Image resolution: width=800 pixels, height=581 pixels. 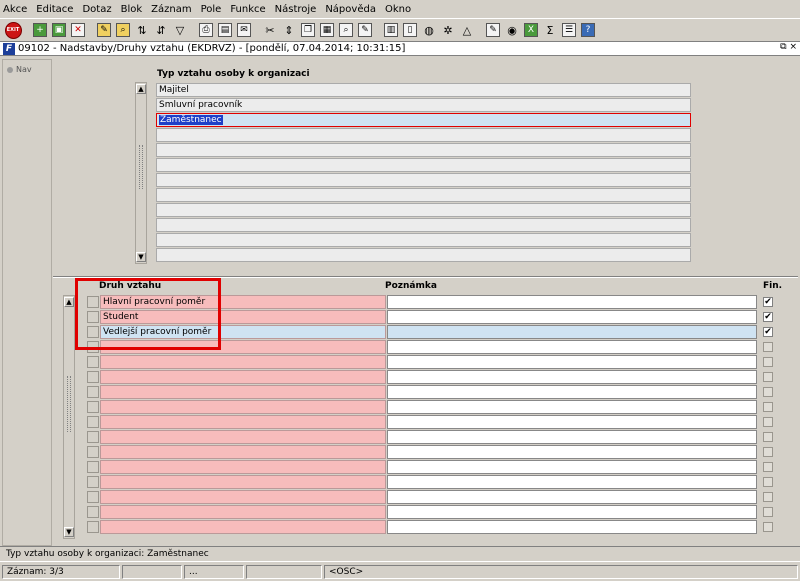 I want to click on menu-item: Pole, so click(x=211, y=9).